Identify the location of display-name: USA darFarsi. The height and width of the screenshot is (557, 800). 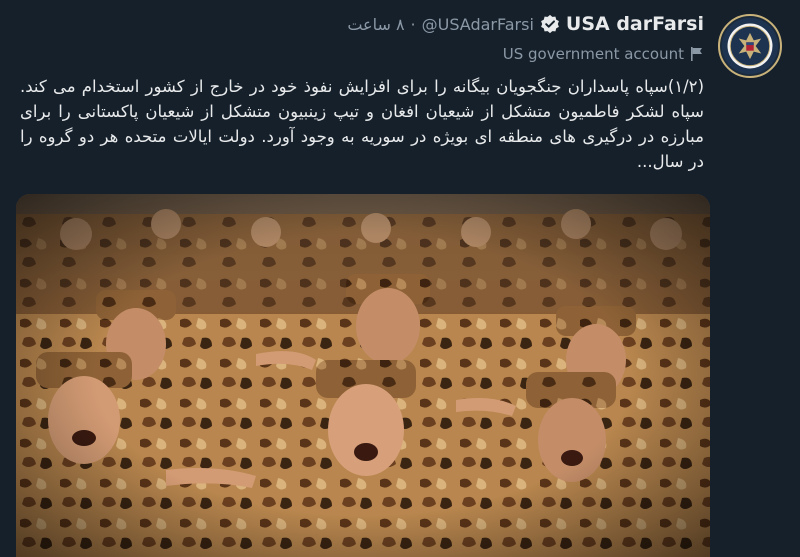
(635, 24).